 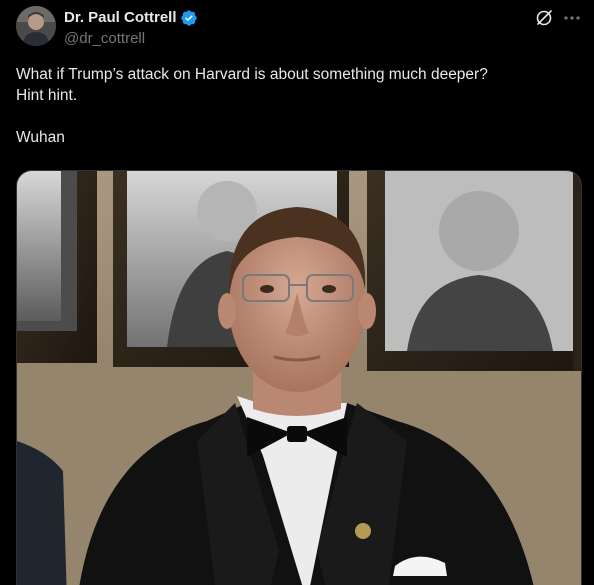 I want to click on avatar, so click(x=36, y=26).